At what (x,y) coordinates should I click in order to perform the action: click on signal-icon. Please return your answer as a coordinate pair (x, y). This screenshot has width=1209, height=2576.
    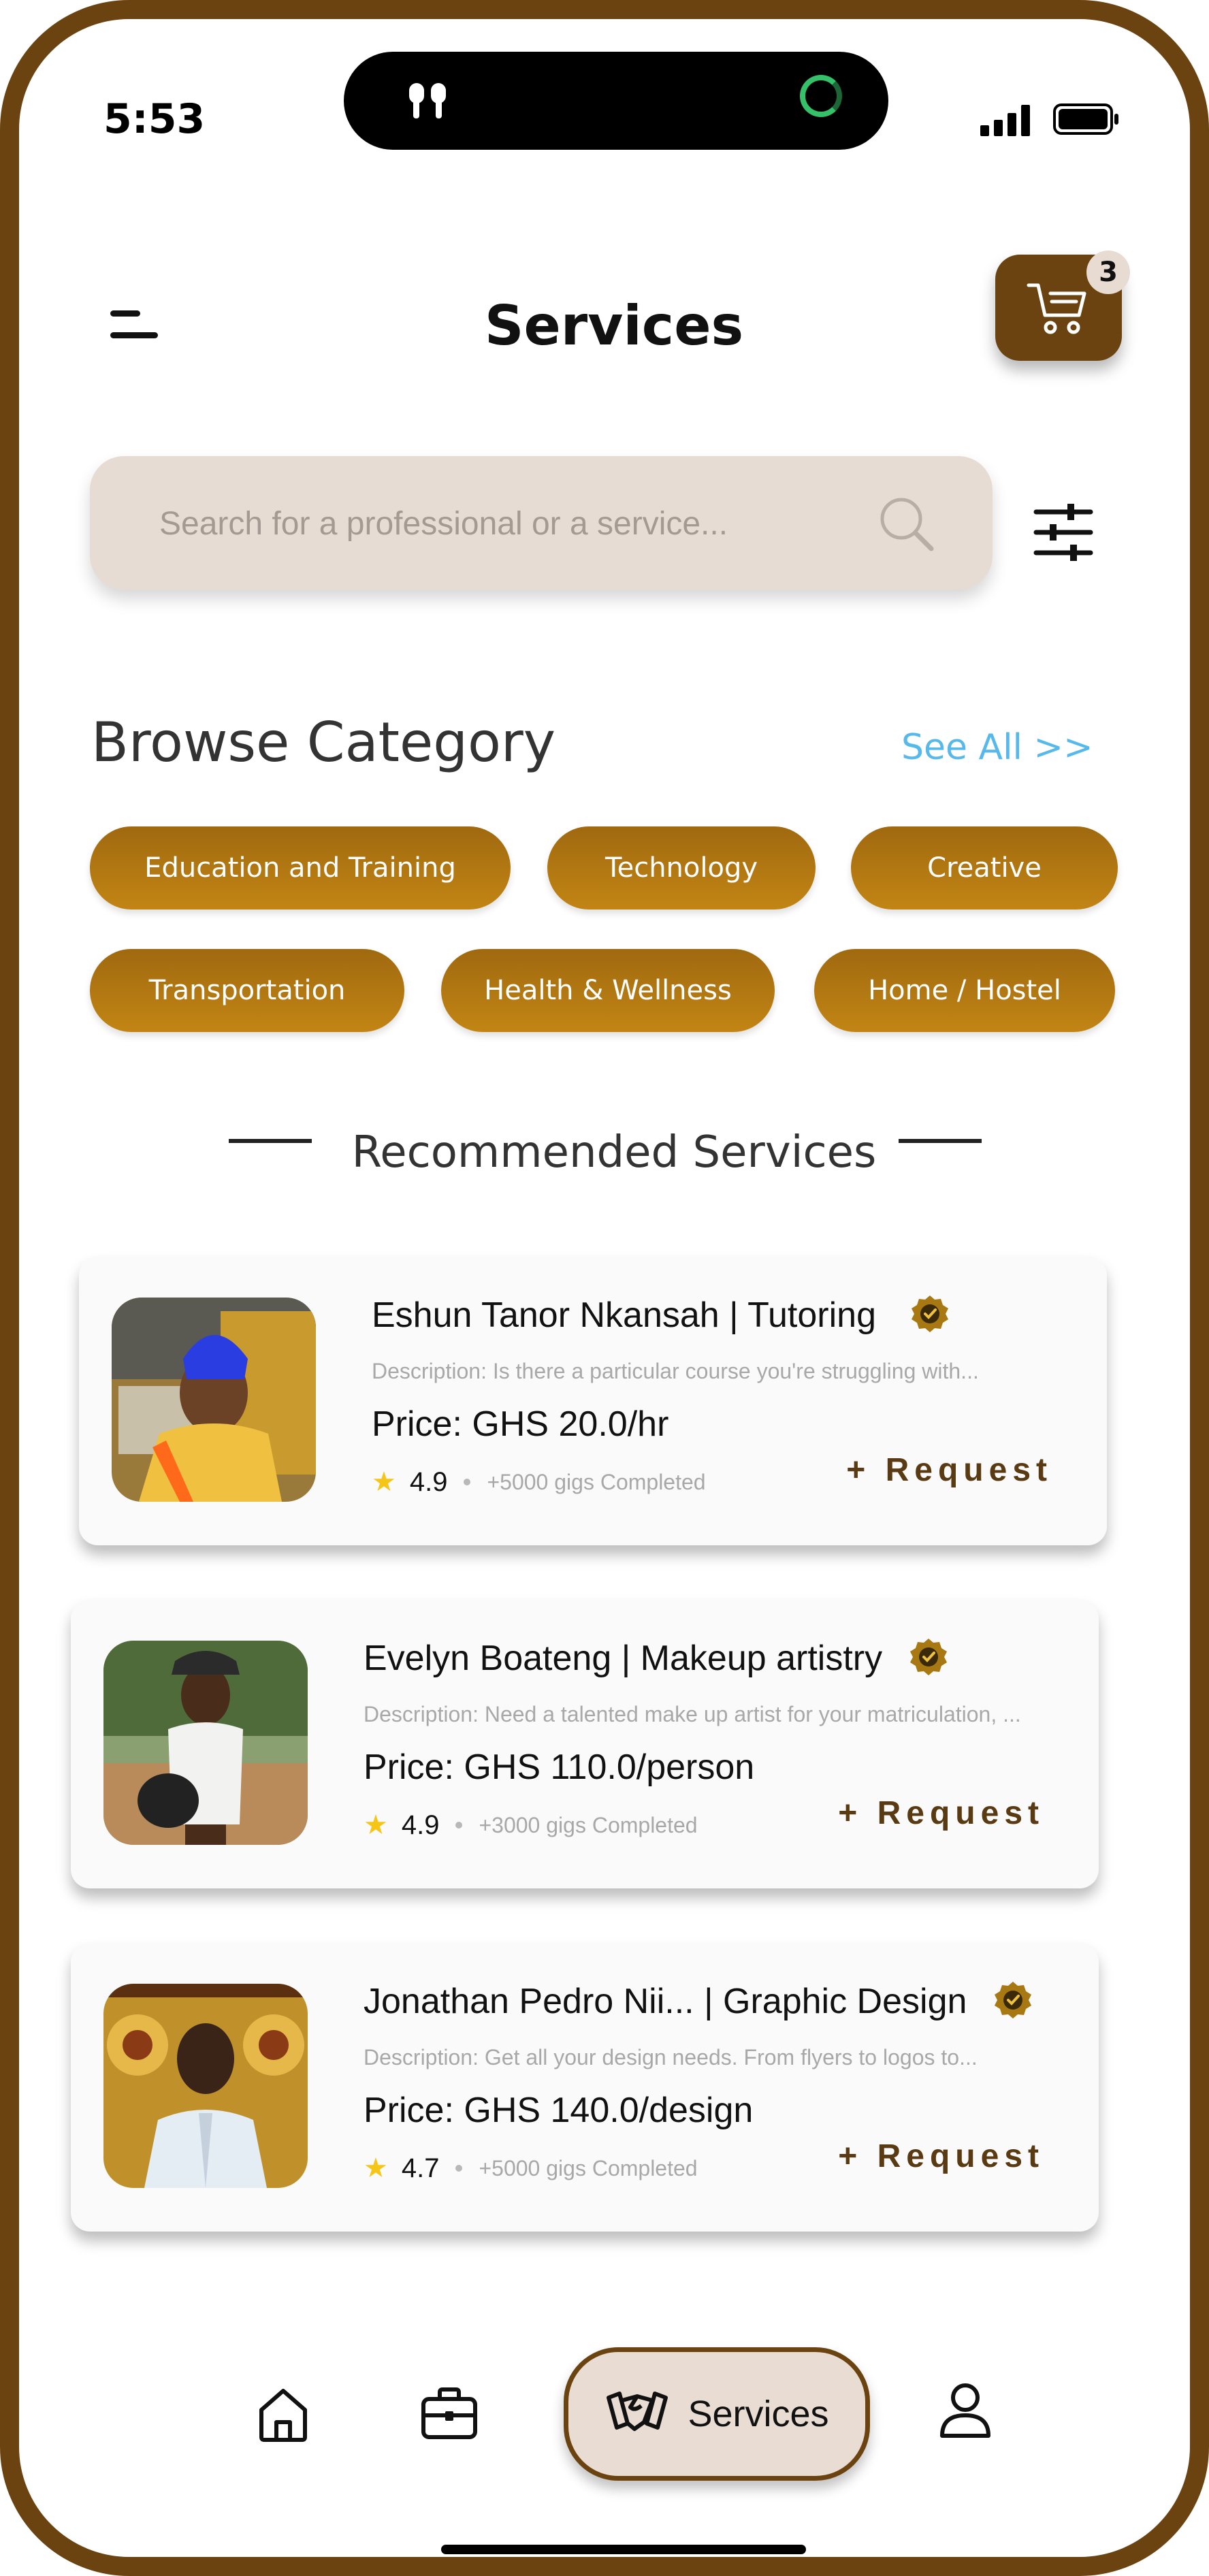
    Looking at the image, I should click on (1006, 121).